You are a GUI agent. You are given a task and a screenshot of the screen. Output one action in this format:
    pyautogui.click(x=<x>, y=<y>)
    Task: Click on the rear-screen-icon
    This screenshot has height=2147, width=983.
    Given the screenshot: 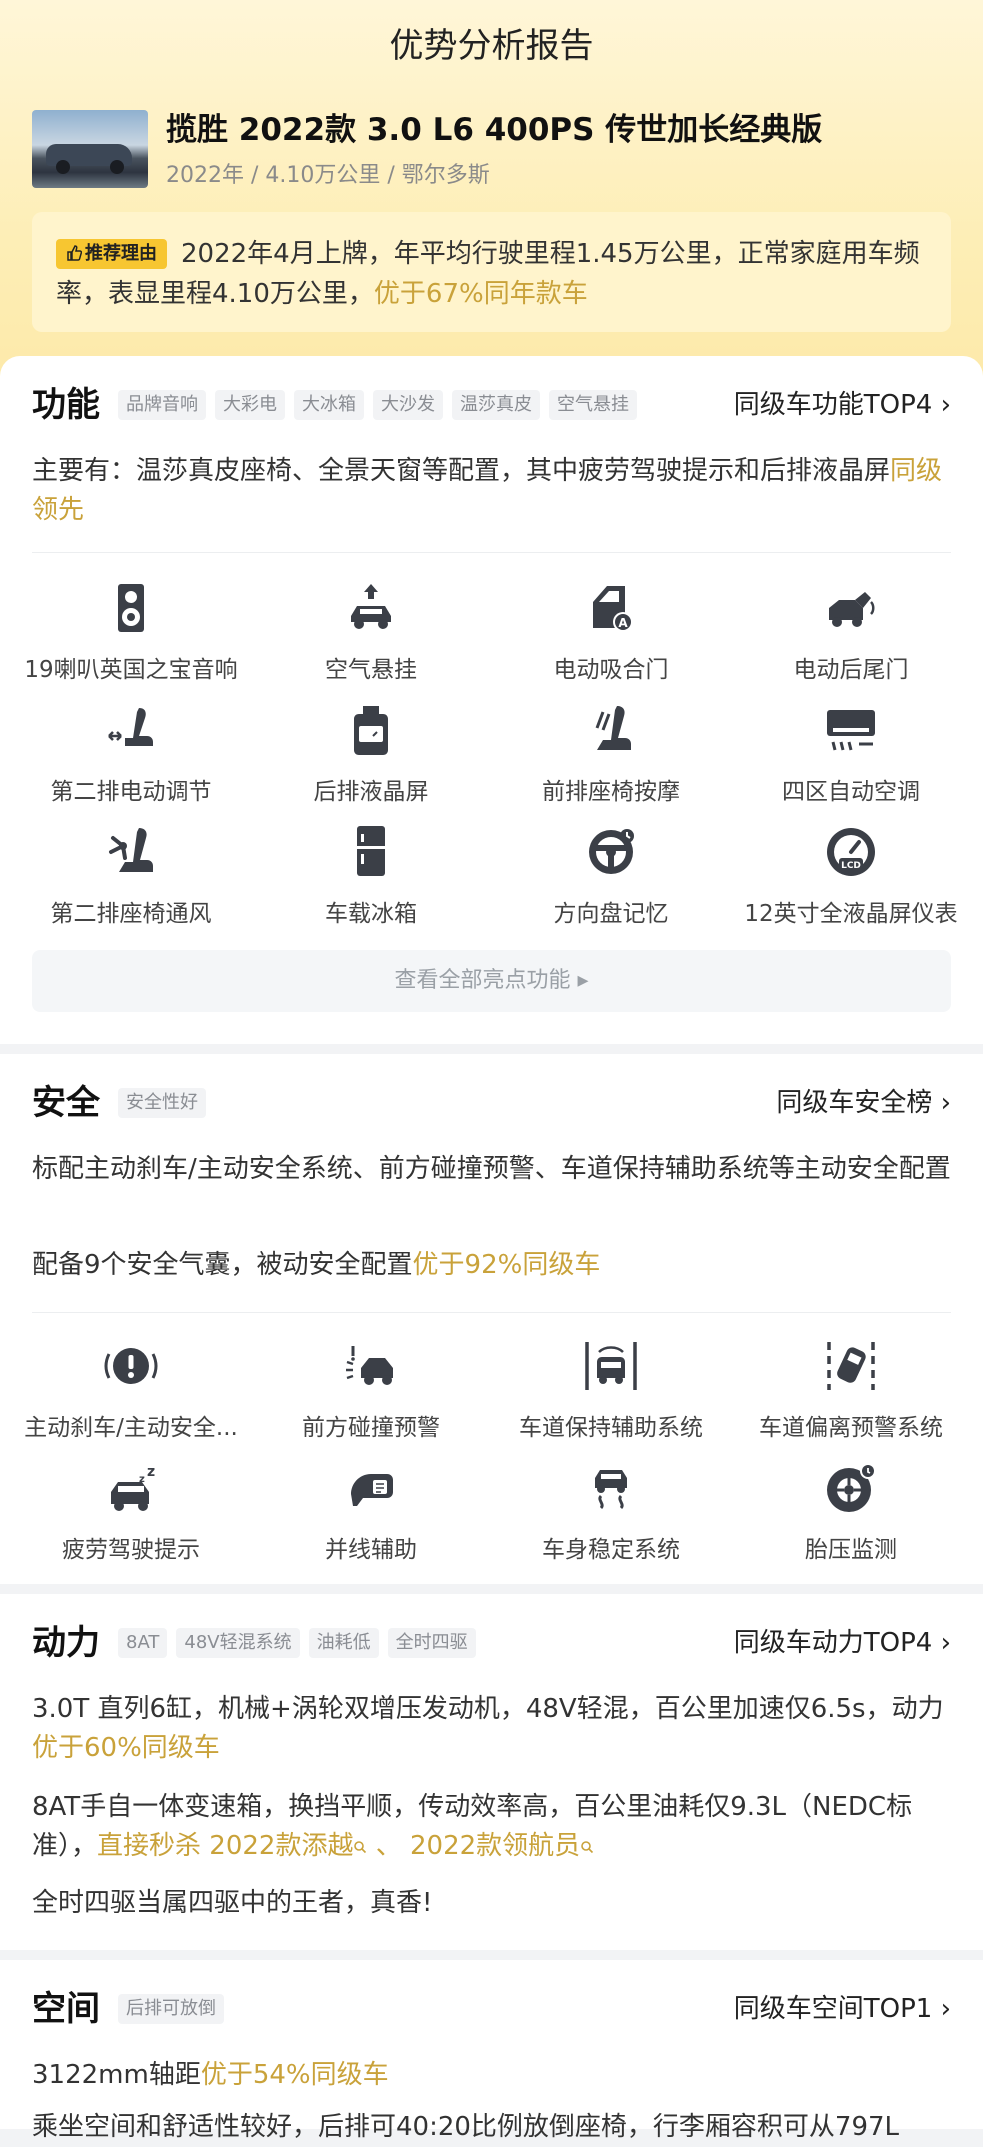 What is the action you would take?
    pyautogui.click(x=371, y=730)
    